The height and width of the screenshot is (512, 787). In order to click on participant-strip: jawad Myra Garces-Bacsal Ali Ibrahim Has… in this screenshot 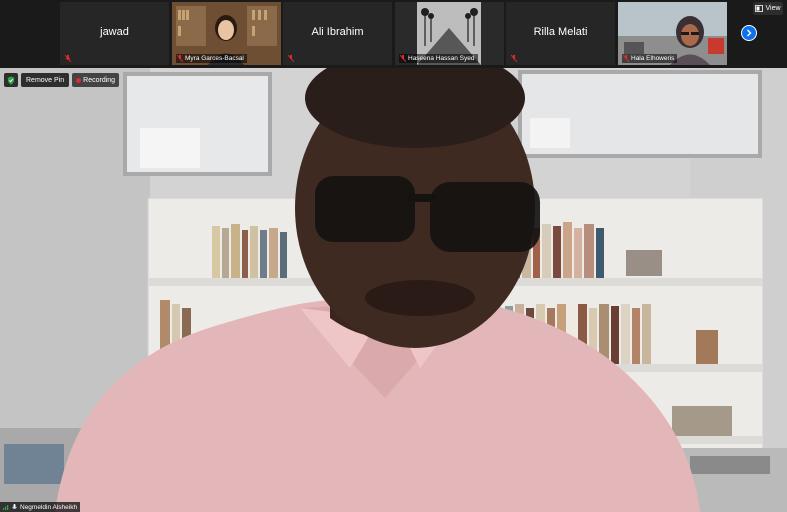, I will do `click(393, 34)`.